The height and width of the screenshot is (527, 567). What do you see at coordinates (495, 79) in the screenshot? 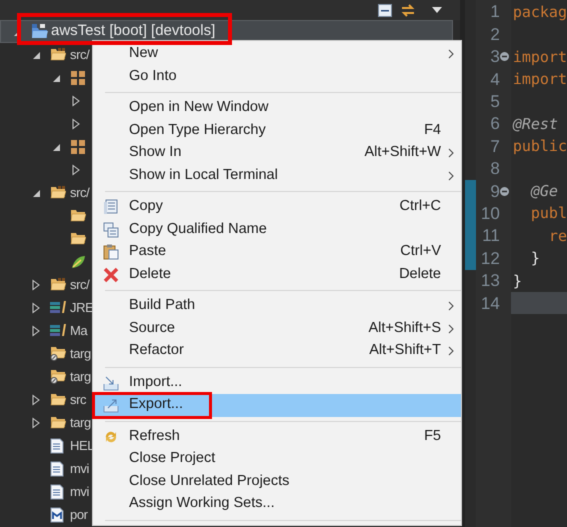
I see `line-number: 4` at bounding box center [495, 79].